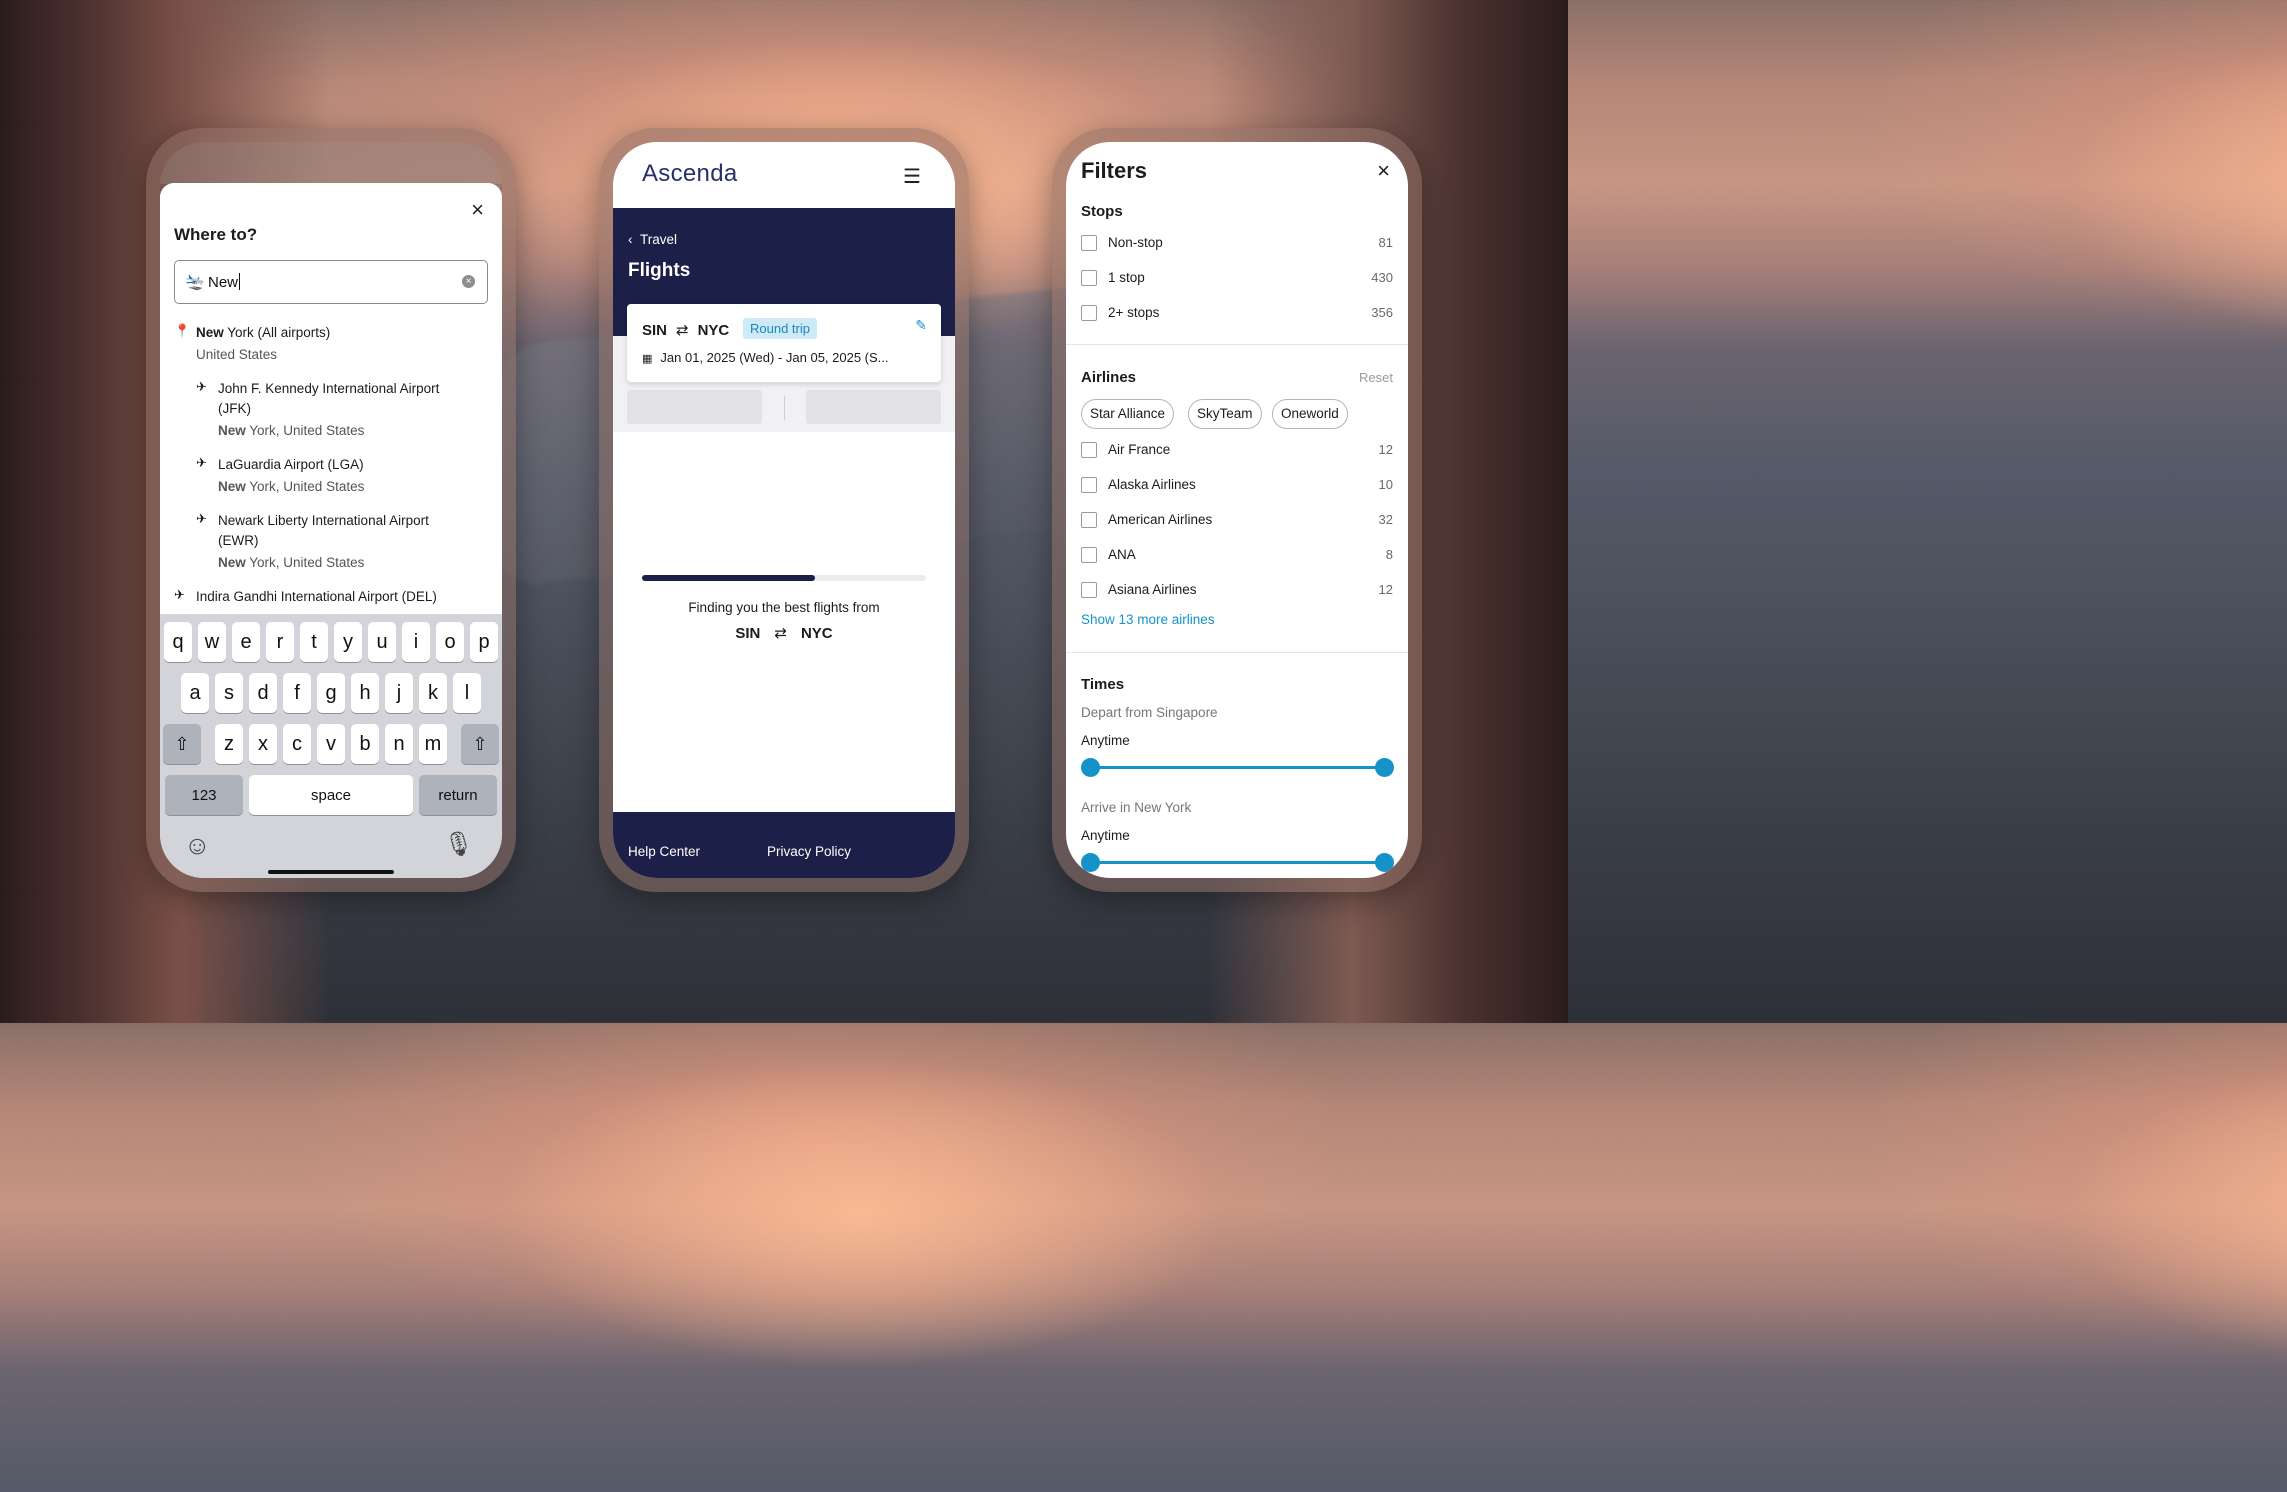 This screenshot has width=2287, height=1492. What do you see at coordinates (1103, 684) in the screenshot?
I see `times-section-title: Times` at bounding box center [1103, 684].